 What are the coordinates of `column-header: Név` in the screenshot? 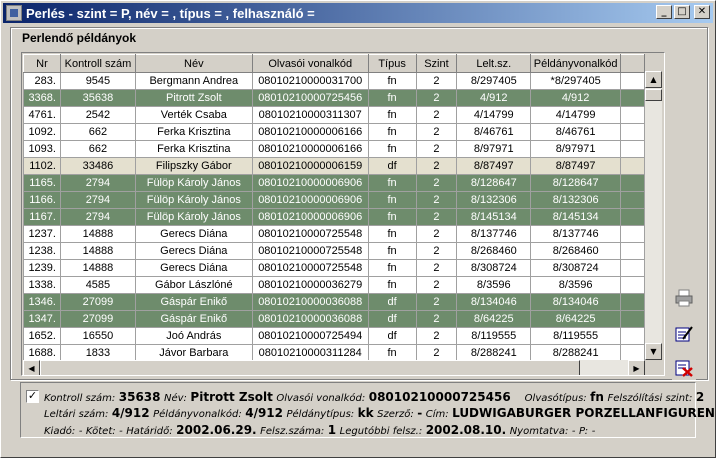 It's located at (193, 63).